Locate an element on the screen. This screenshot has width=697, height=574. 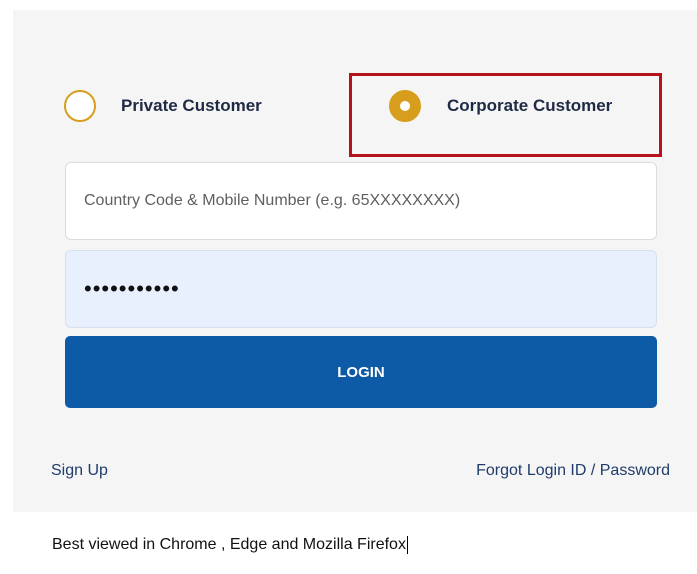
sign-up-link: Sign Up is located at coordinates (79, 471).